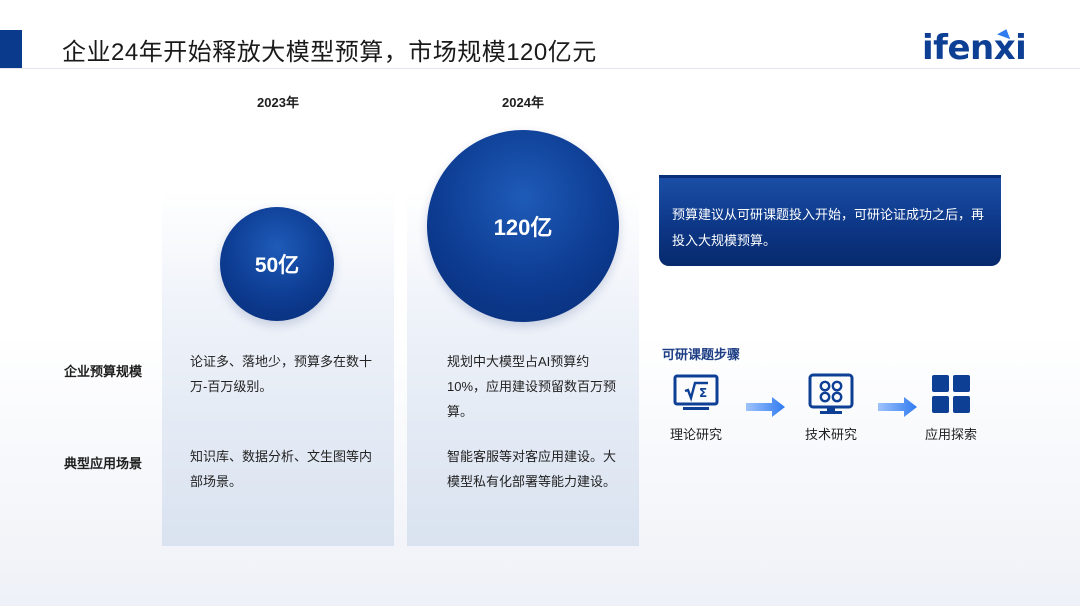  I want to click on row-label-budget: 企业预算规模, so click(103, 371).